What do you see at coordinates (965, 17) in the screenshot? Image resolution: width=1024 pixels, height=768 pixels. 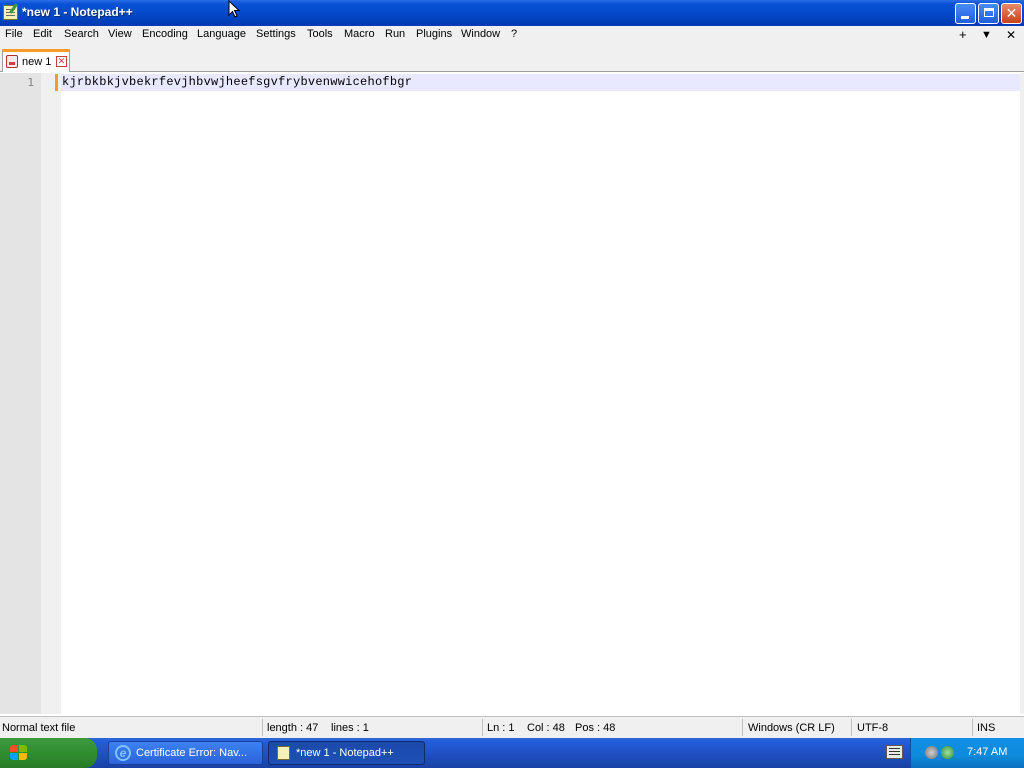 I see `minimize-icon` at bounding box center [965, 17].